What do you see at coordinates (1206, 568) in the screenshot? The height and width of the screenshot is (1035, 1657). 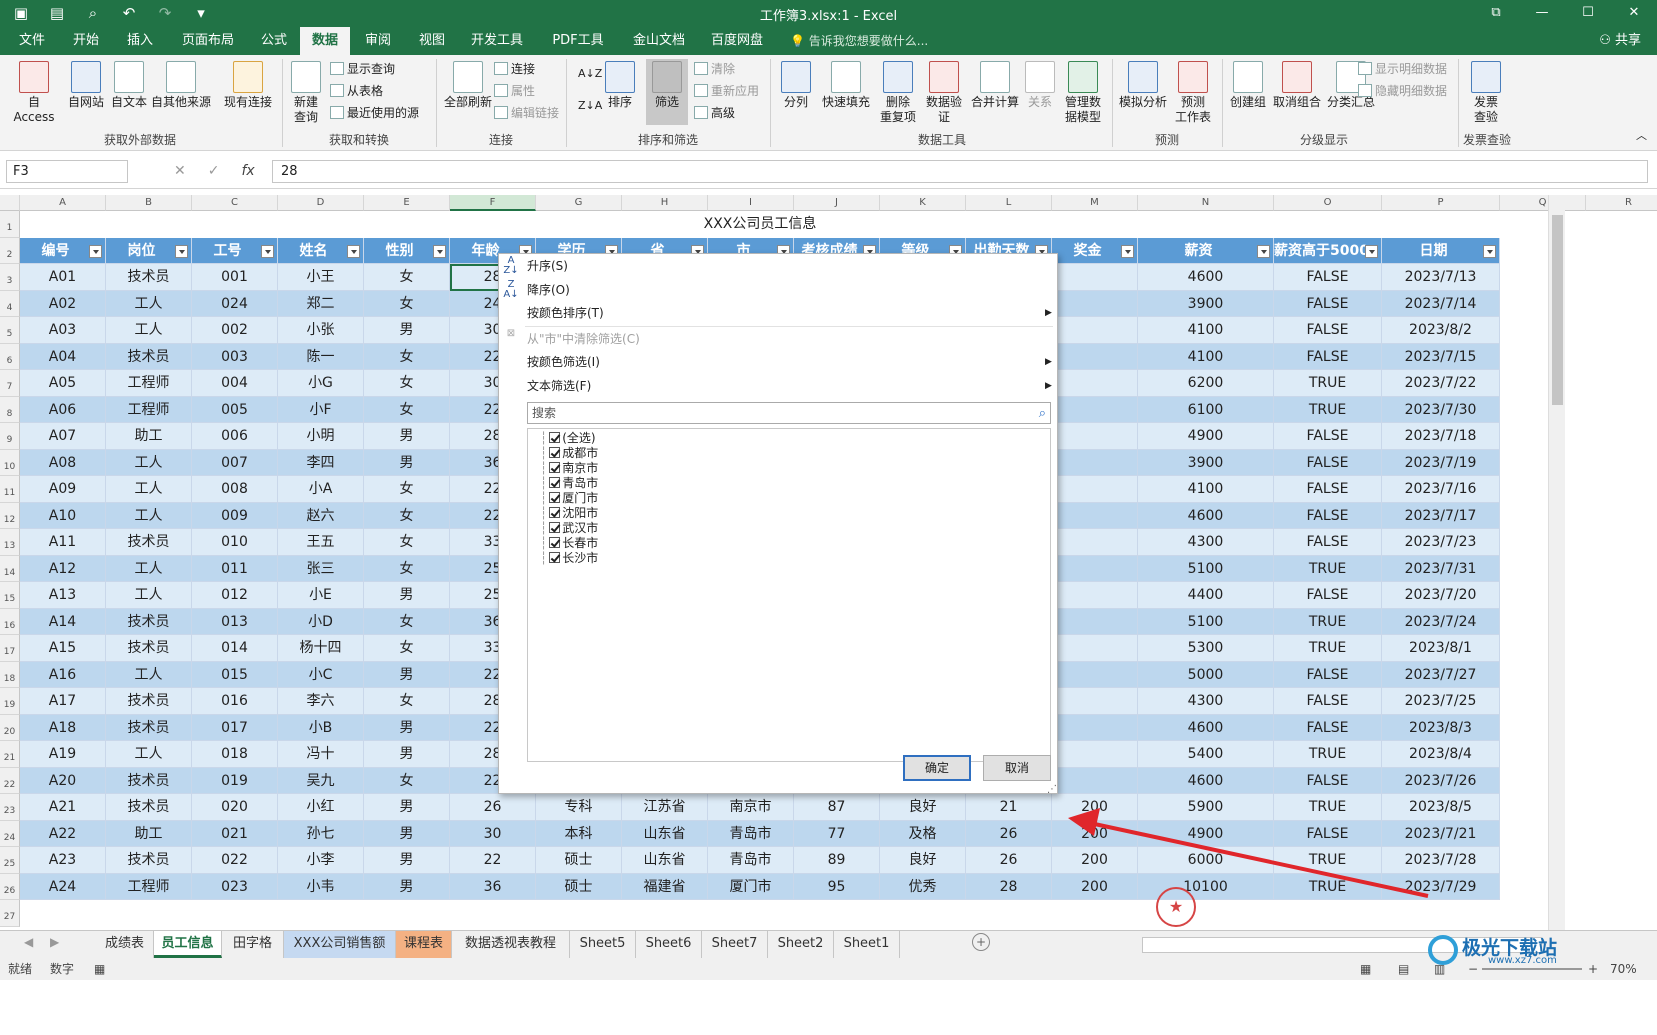 I see `table-cell: 5100` at bounding box center [1206, 568].